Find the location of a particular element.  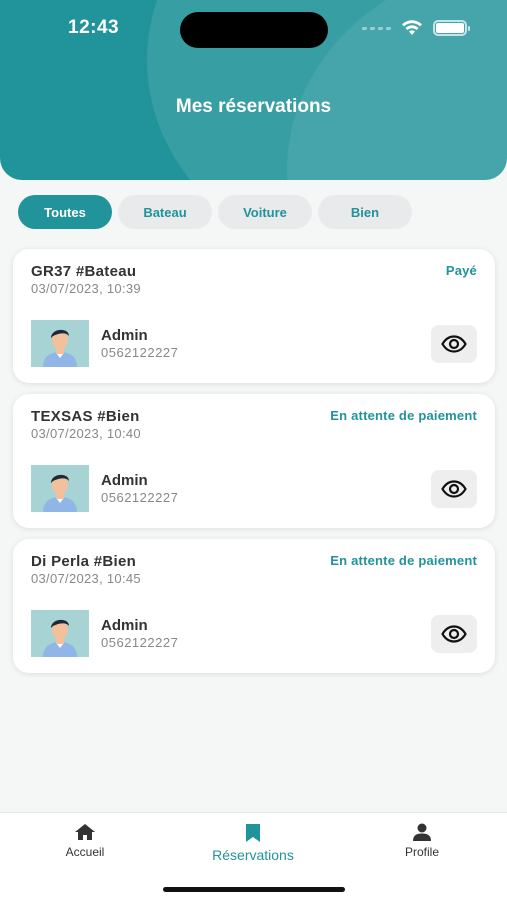

filter-all: Toutes is located at coordinates (65, 212).